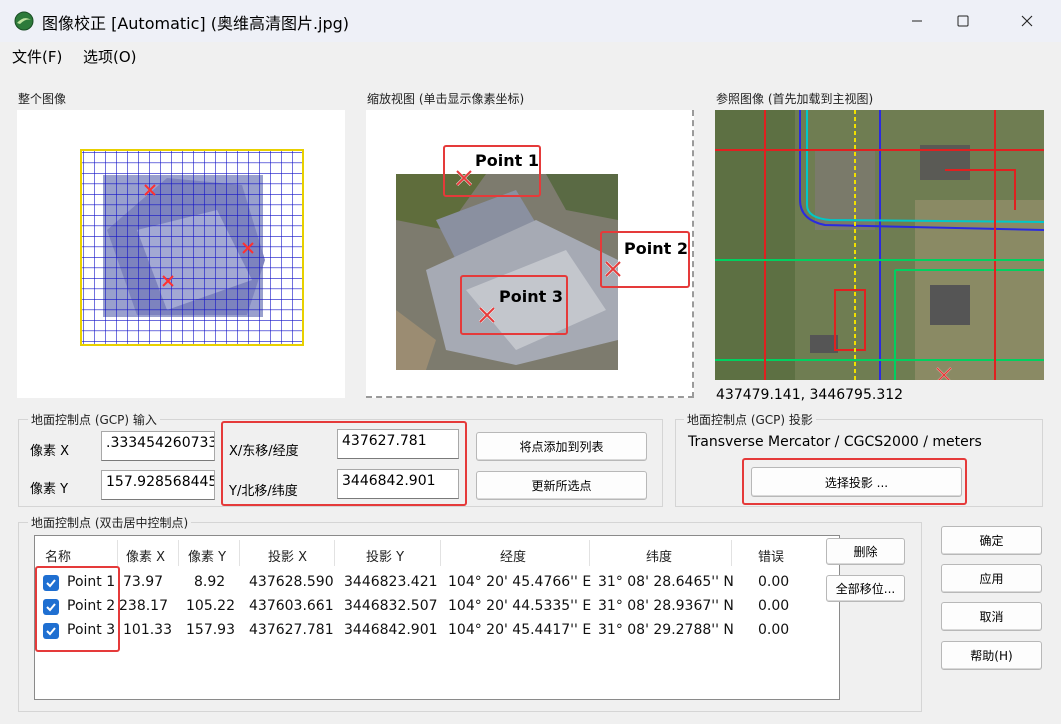  I want to click on reference-image-label: 参照图像 (首先加载到主视图), so click(795, 99).